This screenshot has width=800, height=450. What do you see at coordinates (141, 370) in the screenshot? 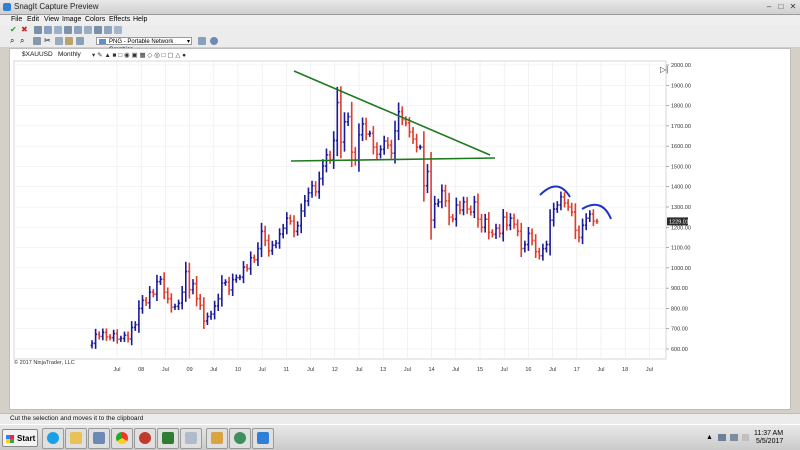
I see `x-tick-label: 08` at bounding box center [141, 370].